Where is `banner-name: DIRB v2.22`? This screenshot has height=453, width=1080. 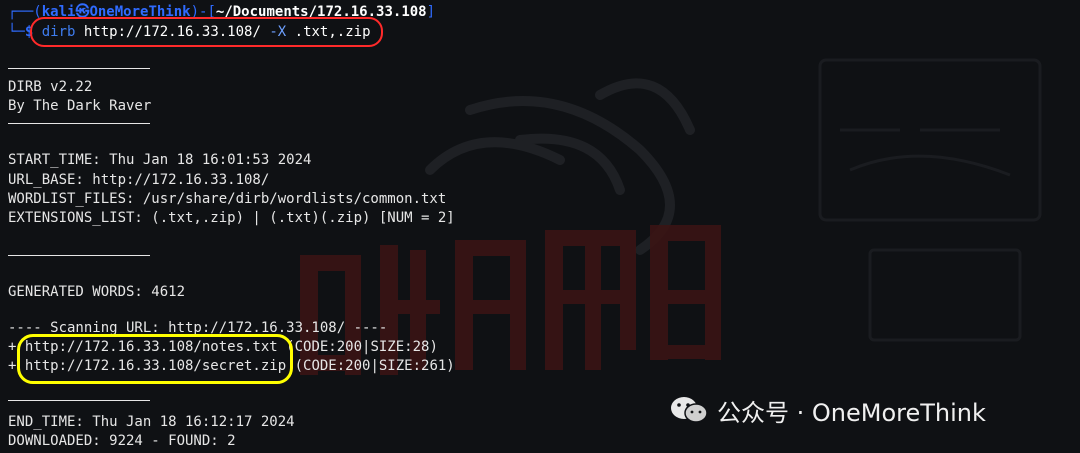 banner-name: DIRB v2.22 is located at coordinates (50, 87).